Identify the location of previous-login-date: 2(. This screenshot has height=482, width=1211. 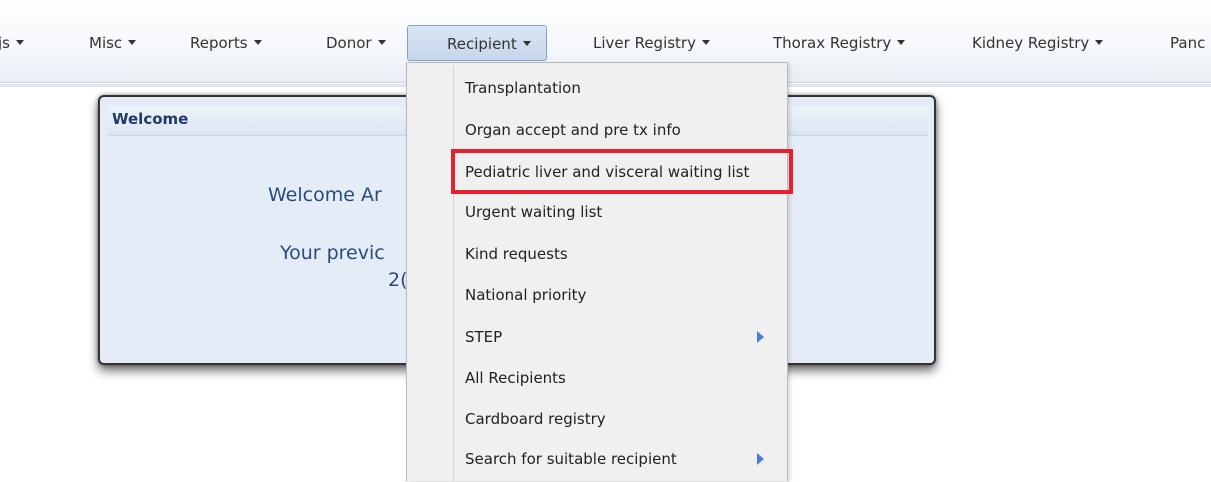
(398, 280).